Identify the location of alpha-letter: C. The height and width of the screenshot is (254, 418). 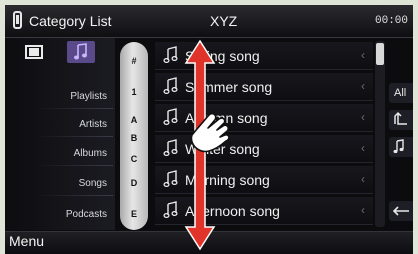
(134, 159).